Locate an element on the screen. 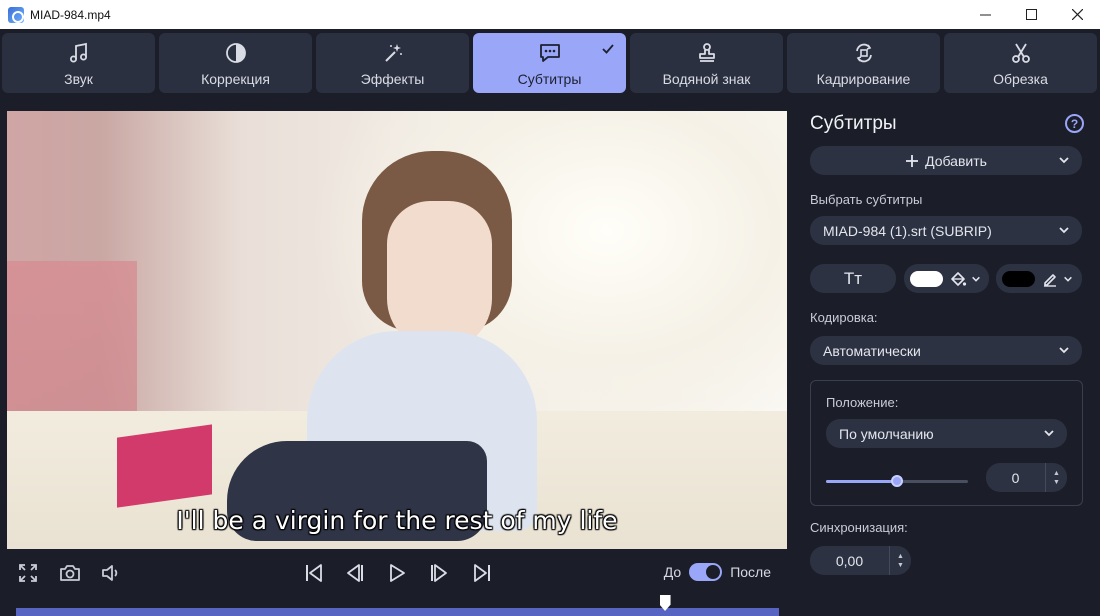  add-label: Добавить is located at coordinates (956, 160).